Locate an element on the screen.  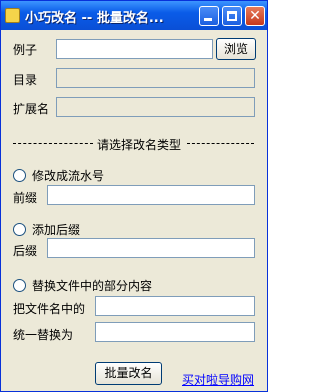
example-field is located at coordinates (134, 49).